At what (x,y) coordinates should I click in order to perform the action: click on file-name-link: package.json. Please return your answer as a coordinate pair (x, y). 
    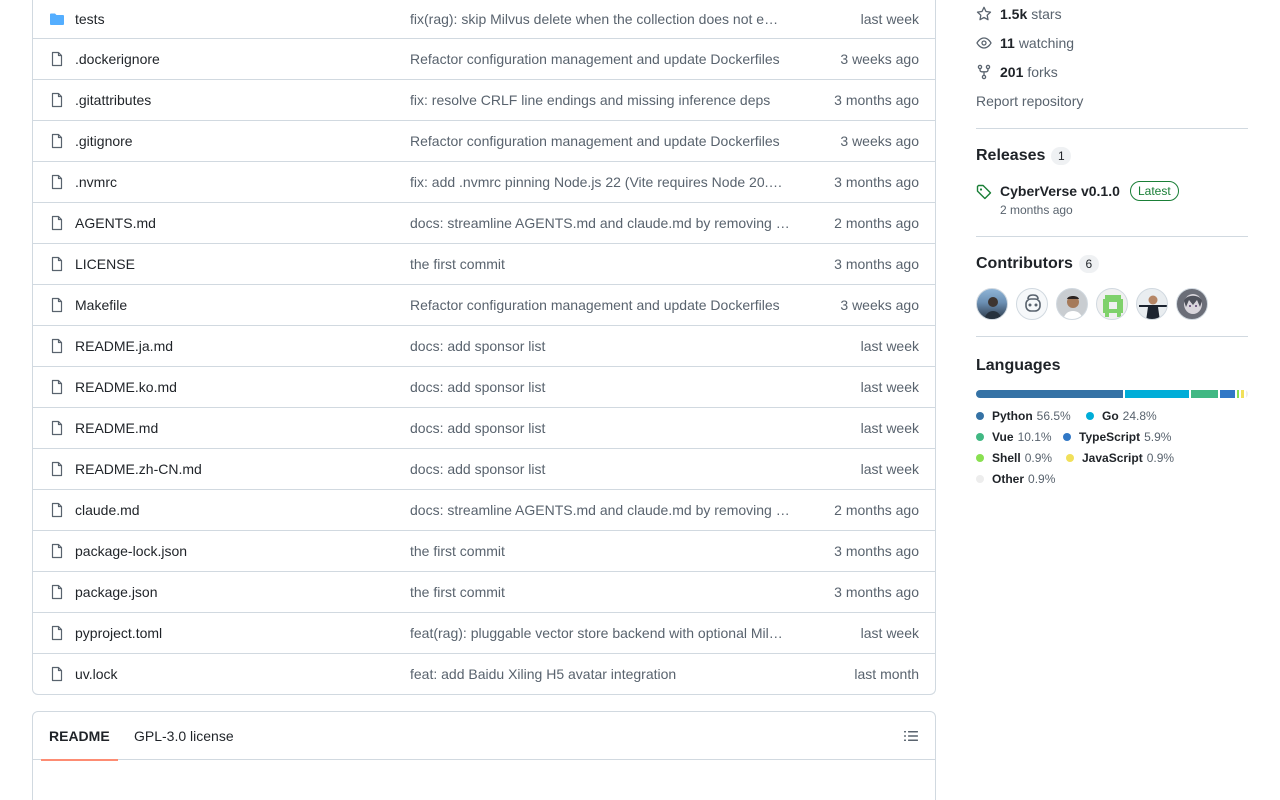
    Looking at the image, I should click on (116, 592).